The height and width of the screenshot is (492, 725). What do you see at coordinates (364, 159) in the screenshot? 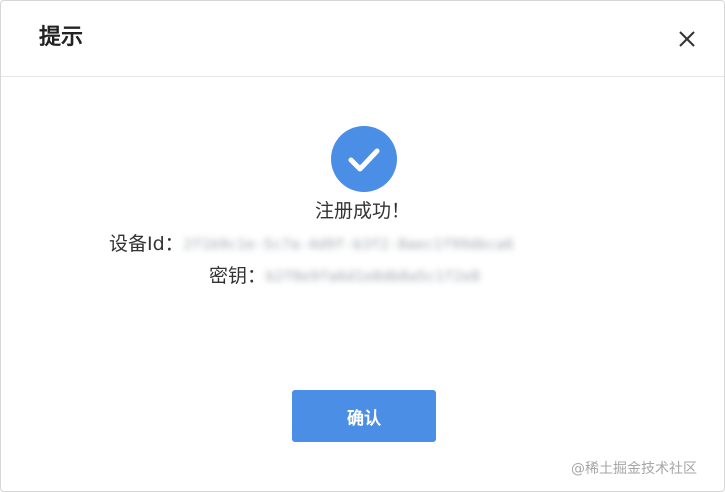
I see `check-circle-icon` at bounding box center [364, 159].